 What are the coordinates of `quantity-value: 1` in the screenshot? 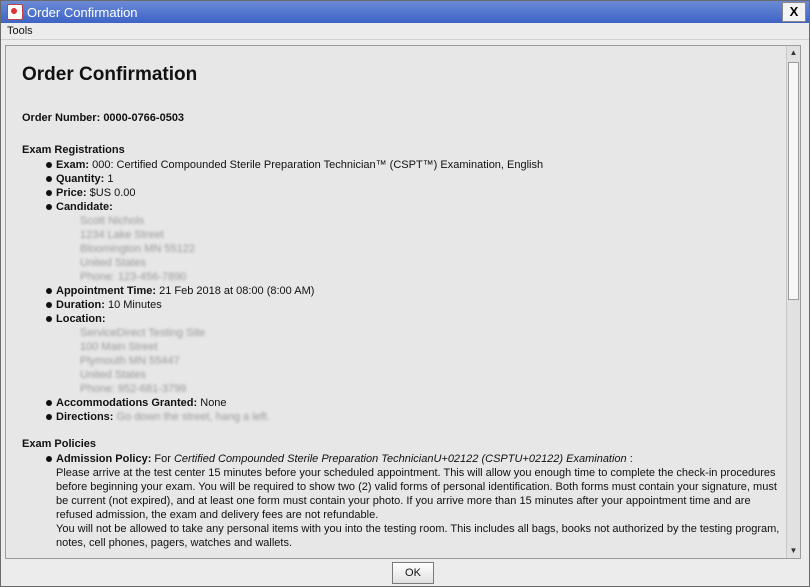 It's located at (110, 179).